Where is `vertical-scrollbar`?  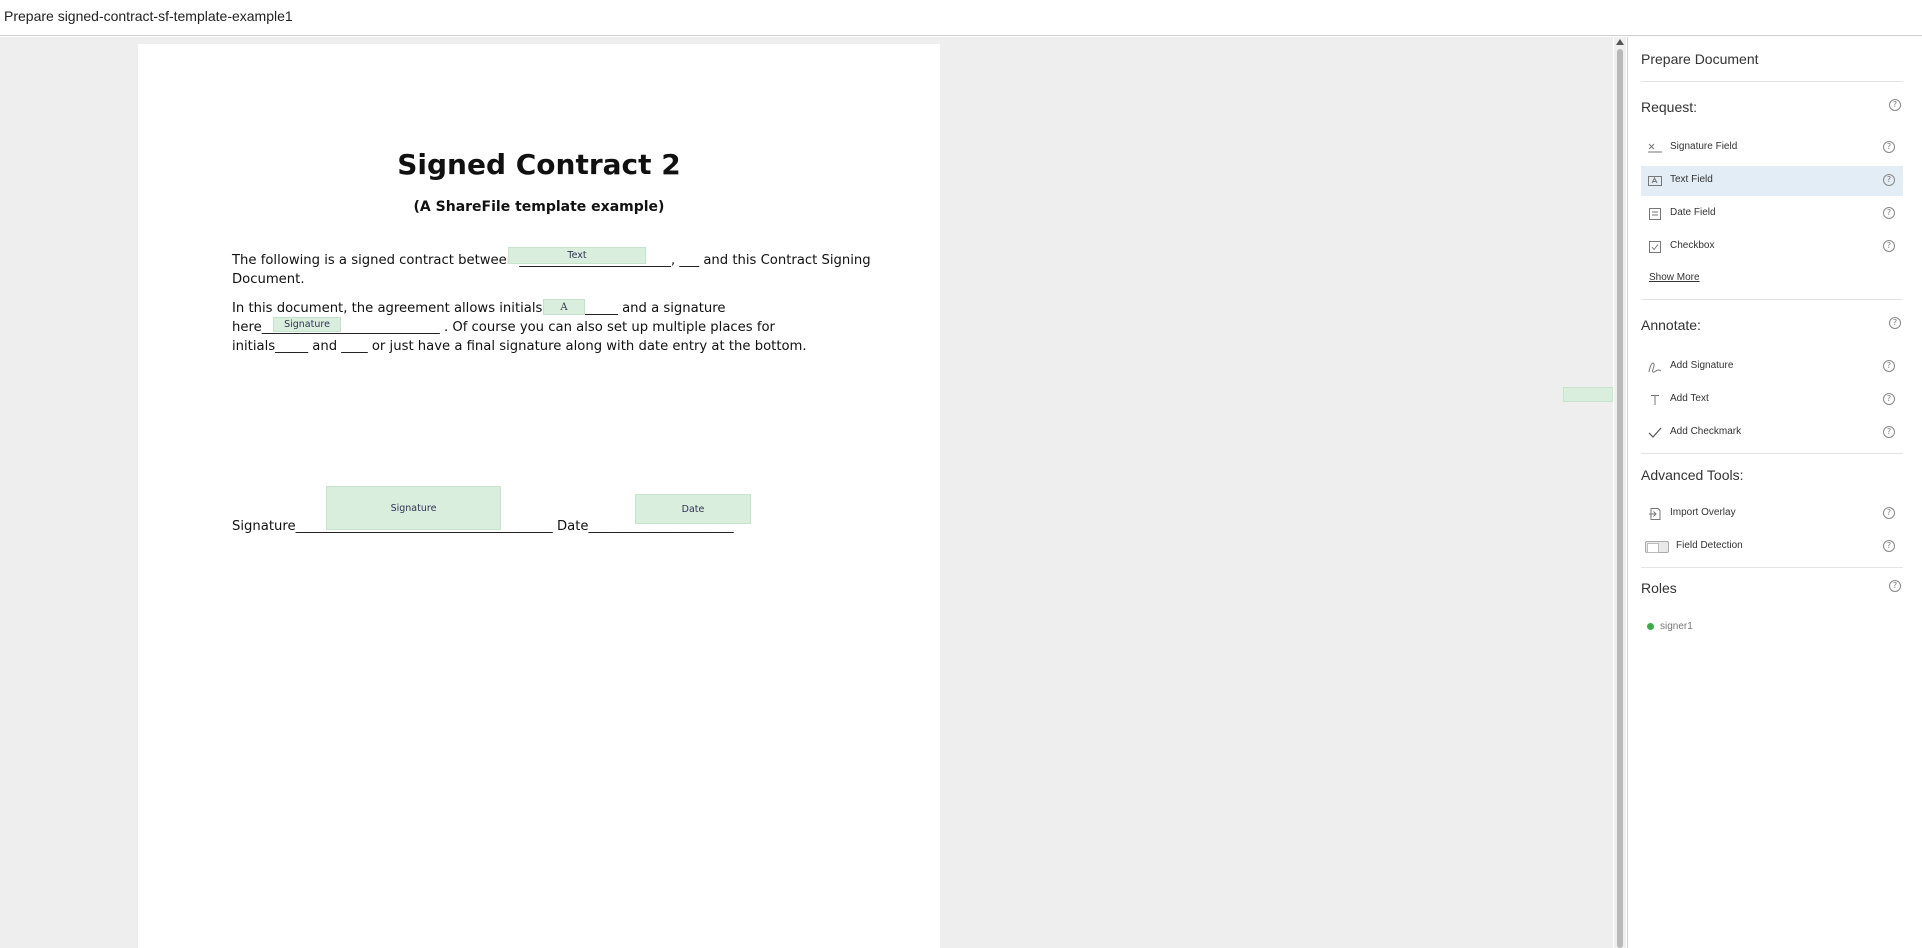 vertical-scrollbar is located at coordinates (1620, 492).